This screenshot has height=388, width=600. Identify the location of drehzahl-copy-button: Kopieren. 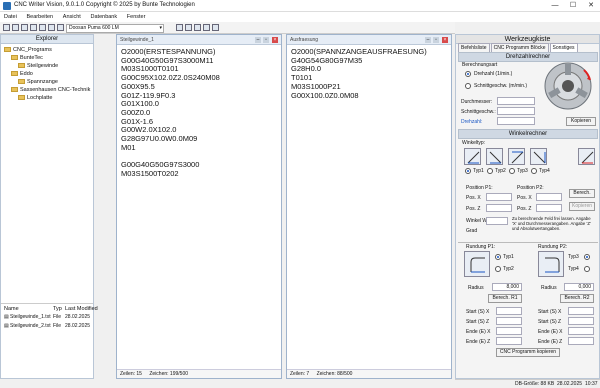
(581, 121).